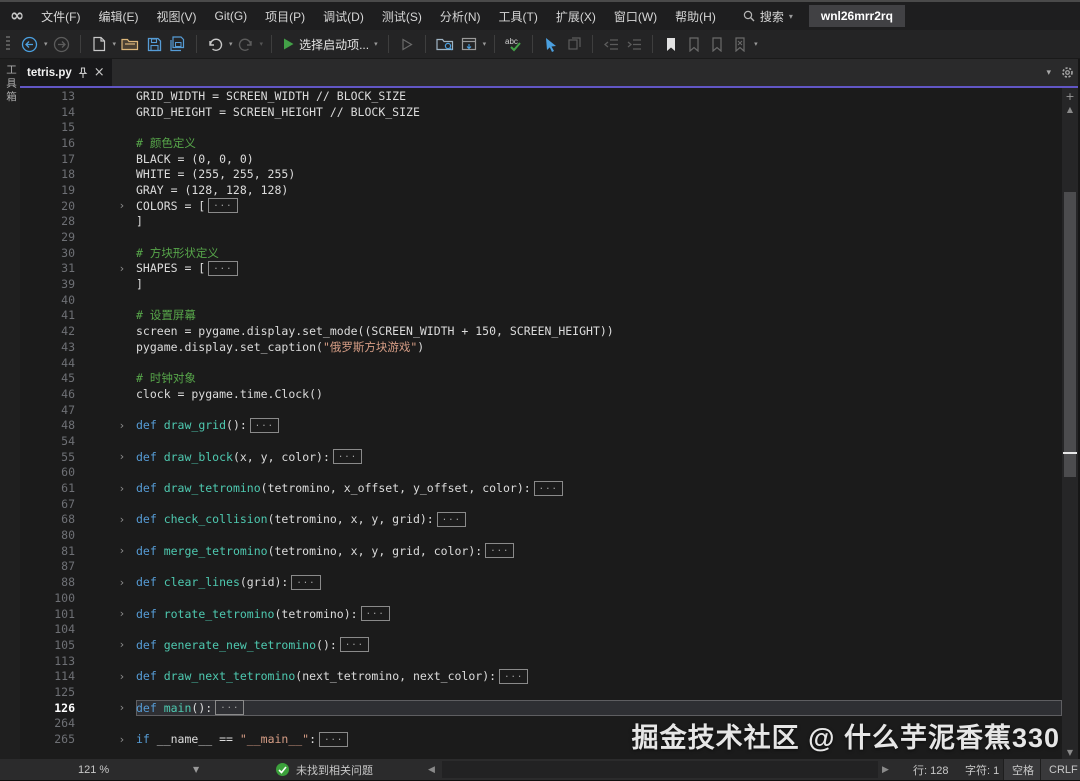 This screenshot has height=781, width=1080. I want to click on prev-bookmark-button, so click(694, 44).